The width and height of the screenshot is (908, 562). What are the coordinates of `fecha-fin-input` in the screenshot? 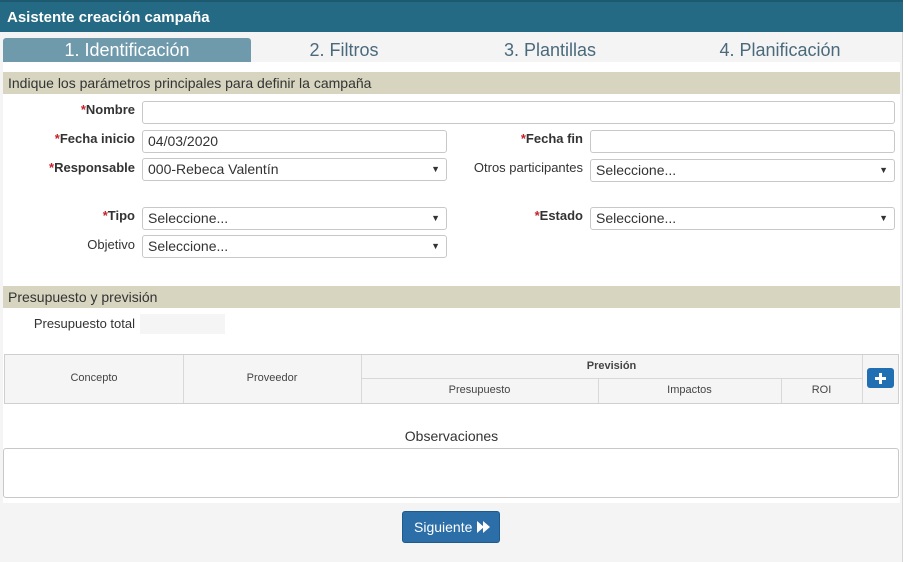 It's located at (742, 141).